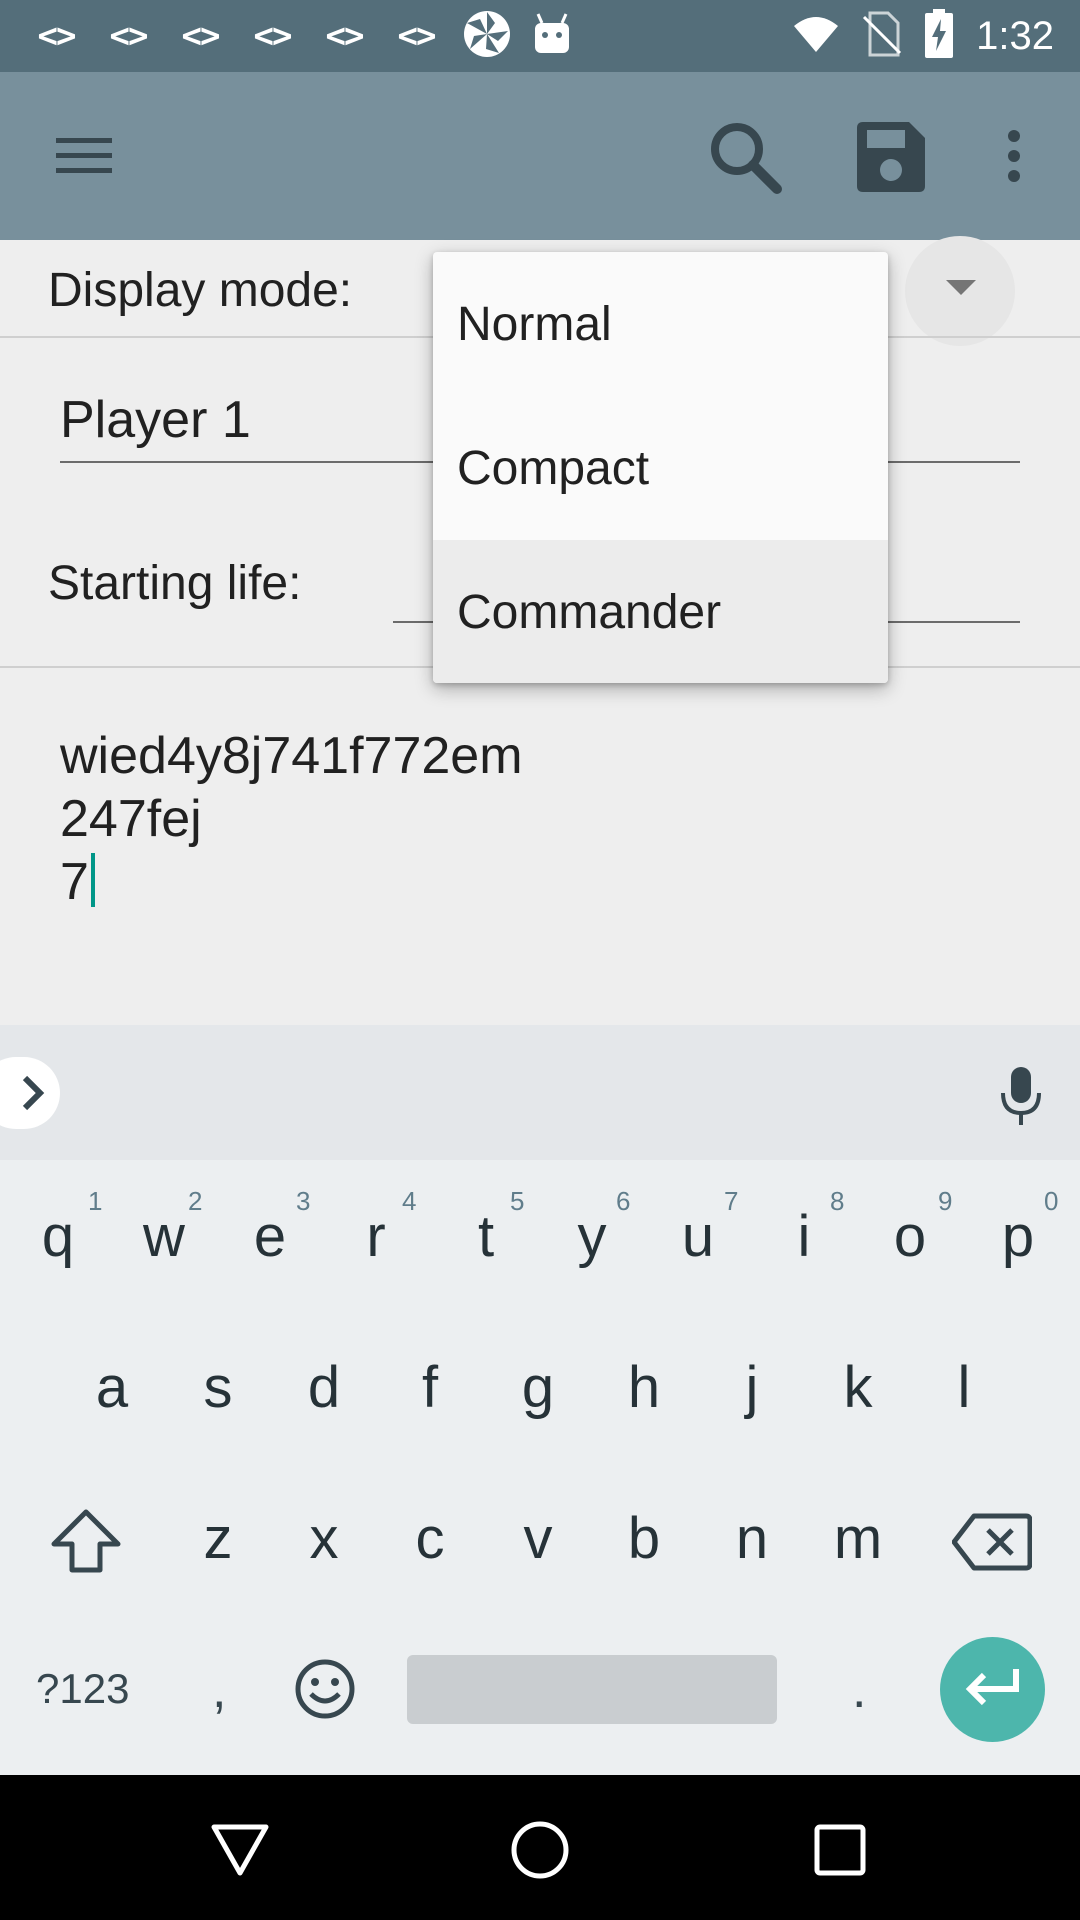 The image size is (1080, 1920). I want to click on navigation-bar, so click(540, 1847).